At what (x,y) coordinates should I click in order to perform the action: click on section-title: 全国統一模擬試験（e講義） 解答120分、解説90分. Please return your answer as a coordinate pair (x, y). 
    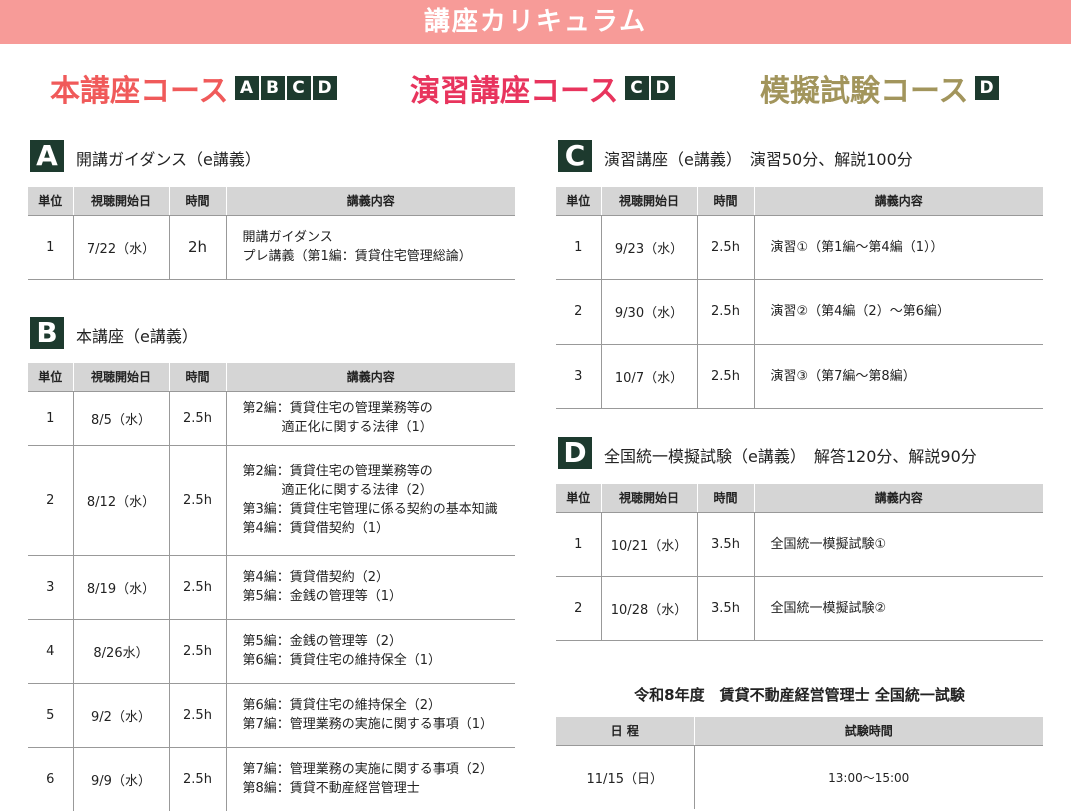
    Looking at the image, I should click on (790, 456).